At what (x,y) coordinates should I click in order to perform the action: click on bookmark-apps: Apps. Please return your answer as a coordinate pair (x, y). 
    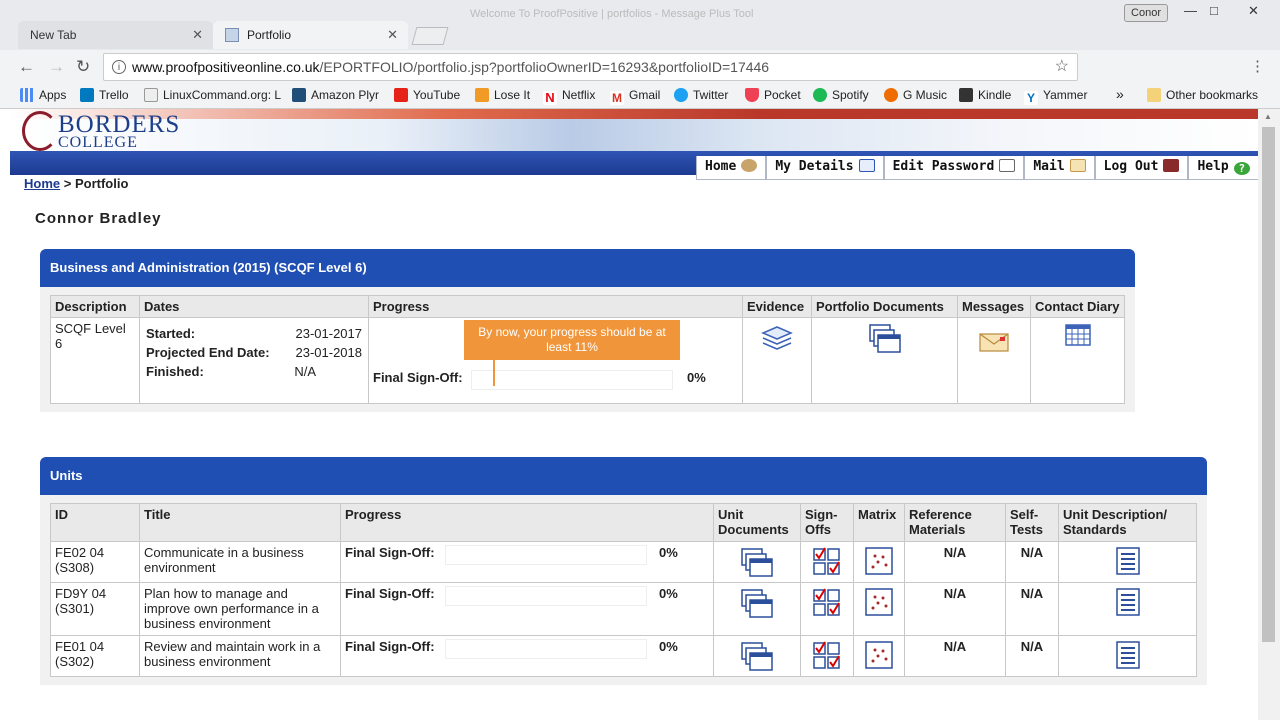
    Looking at the image, I should click on (43, 95).